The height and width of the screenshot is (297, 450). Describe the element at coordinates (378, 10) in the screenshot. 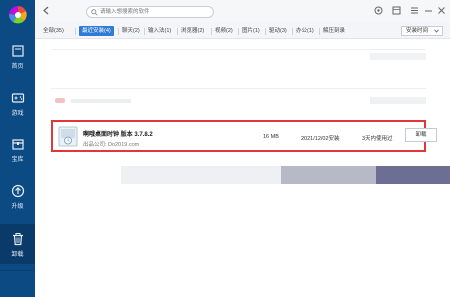

I see `settings-icon` at that location.